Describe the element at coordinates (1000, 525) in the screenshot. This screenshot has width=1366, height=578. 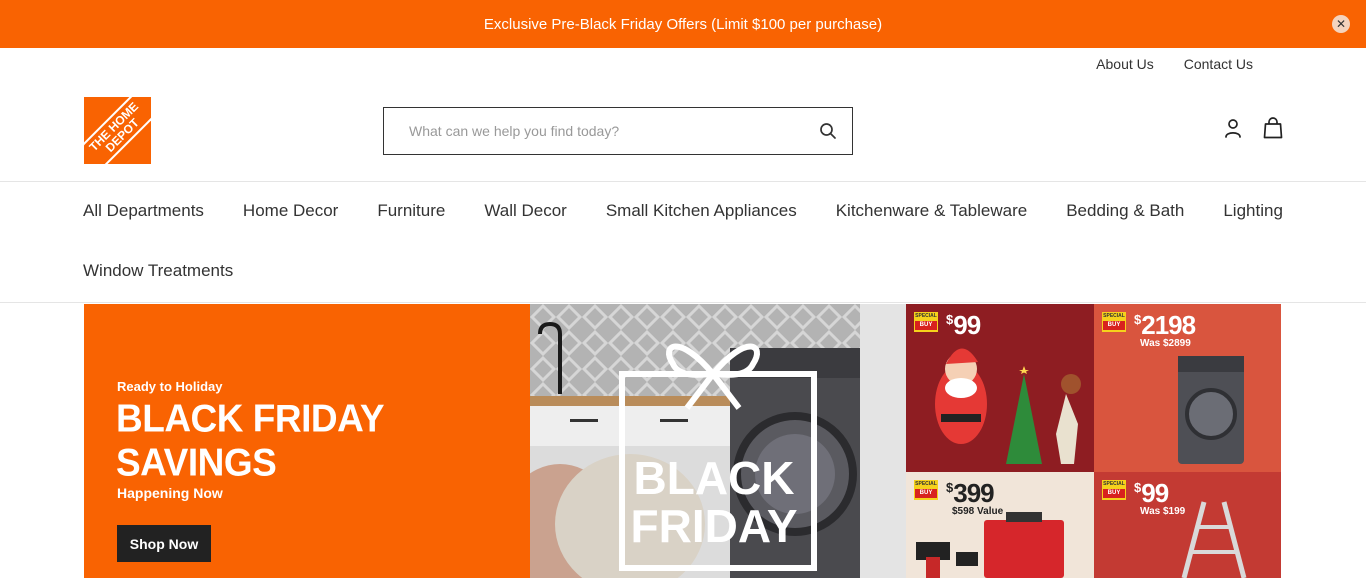
I see `deal-tile-tools: SPECIAL BUY $399 $598 Value` at that location.